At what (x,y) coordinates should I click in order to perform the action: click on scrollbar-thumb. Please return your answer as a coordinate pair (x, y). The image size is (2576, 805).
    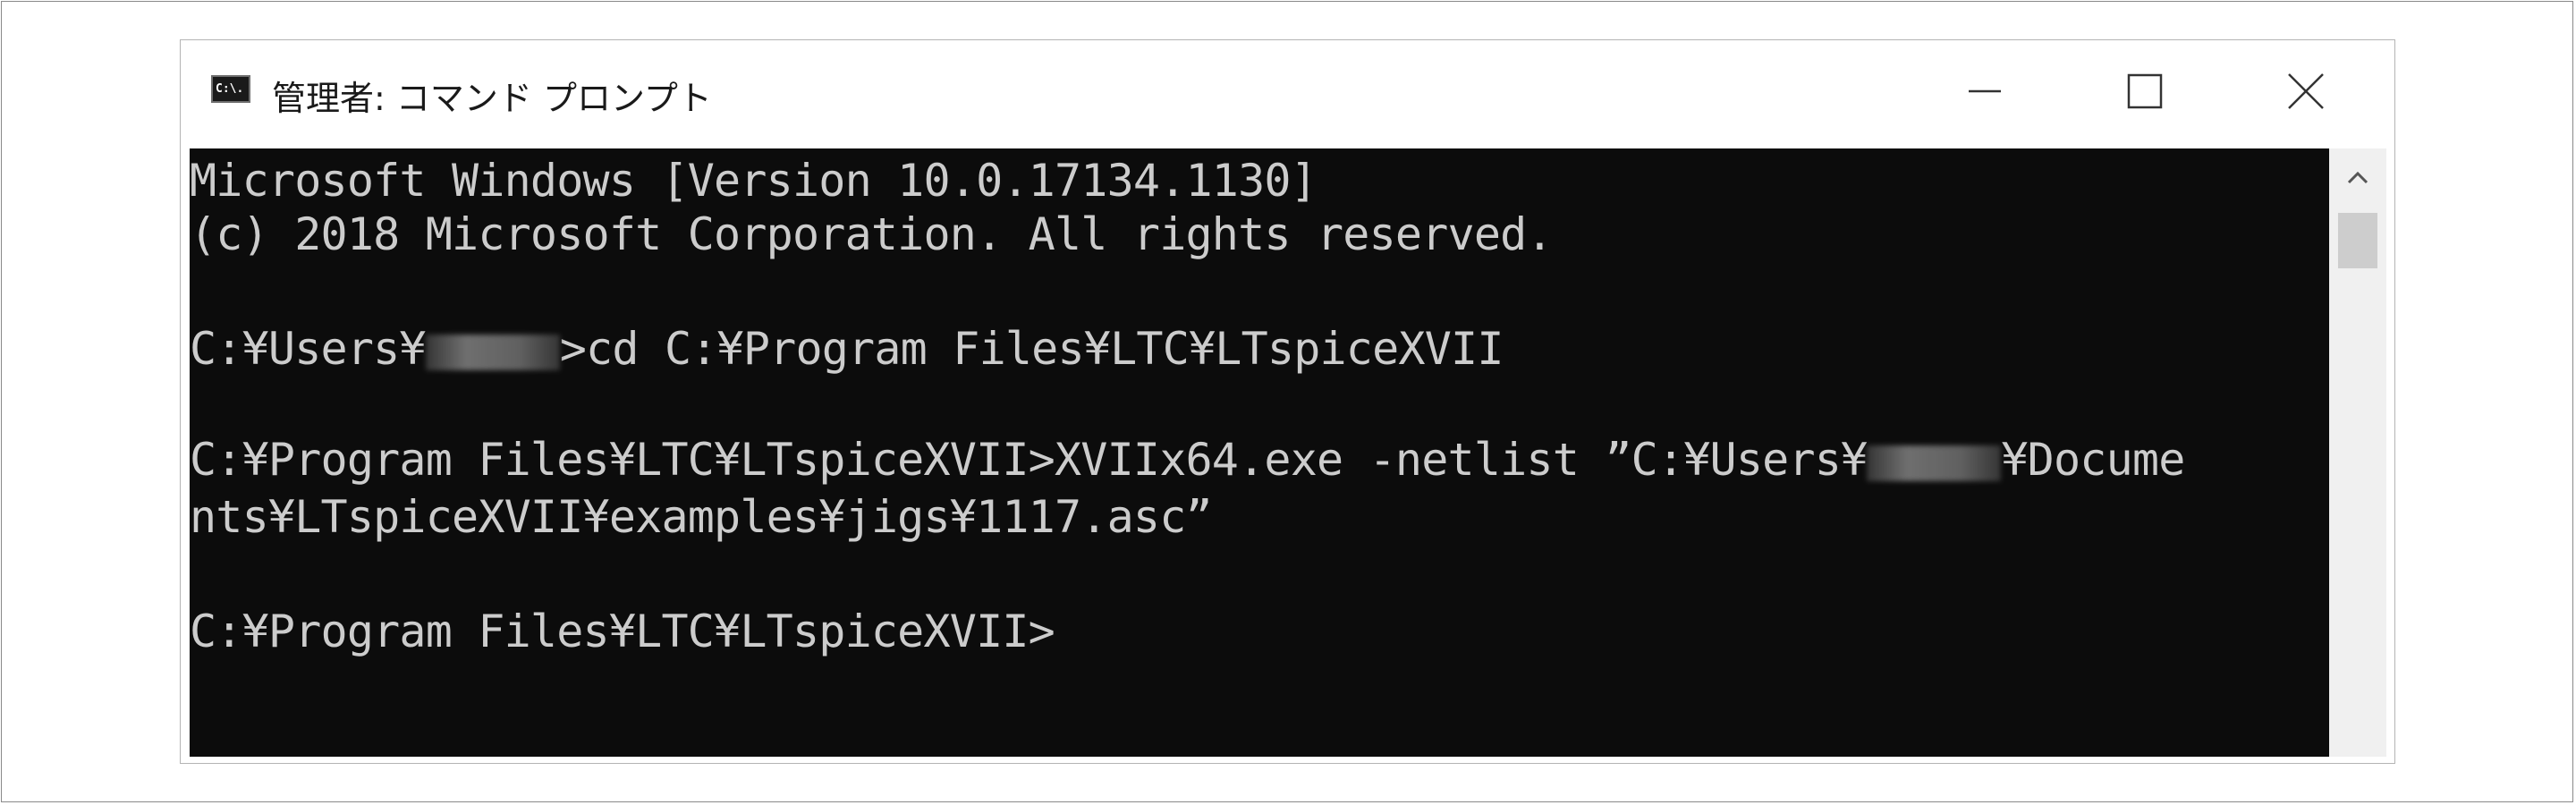
    Looking at the image, I should click on (2357, 240).